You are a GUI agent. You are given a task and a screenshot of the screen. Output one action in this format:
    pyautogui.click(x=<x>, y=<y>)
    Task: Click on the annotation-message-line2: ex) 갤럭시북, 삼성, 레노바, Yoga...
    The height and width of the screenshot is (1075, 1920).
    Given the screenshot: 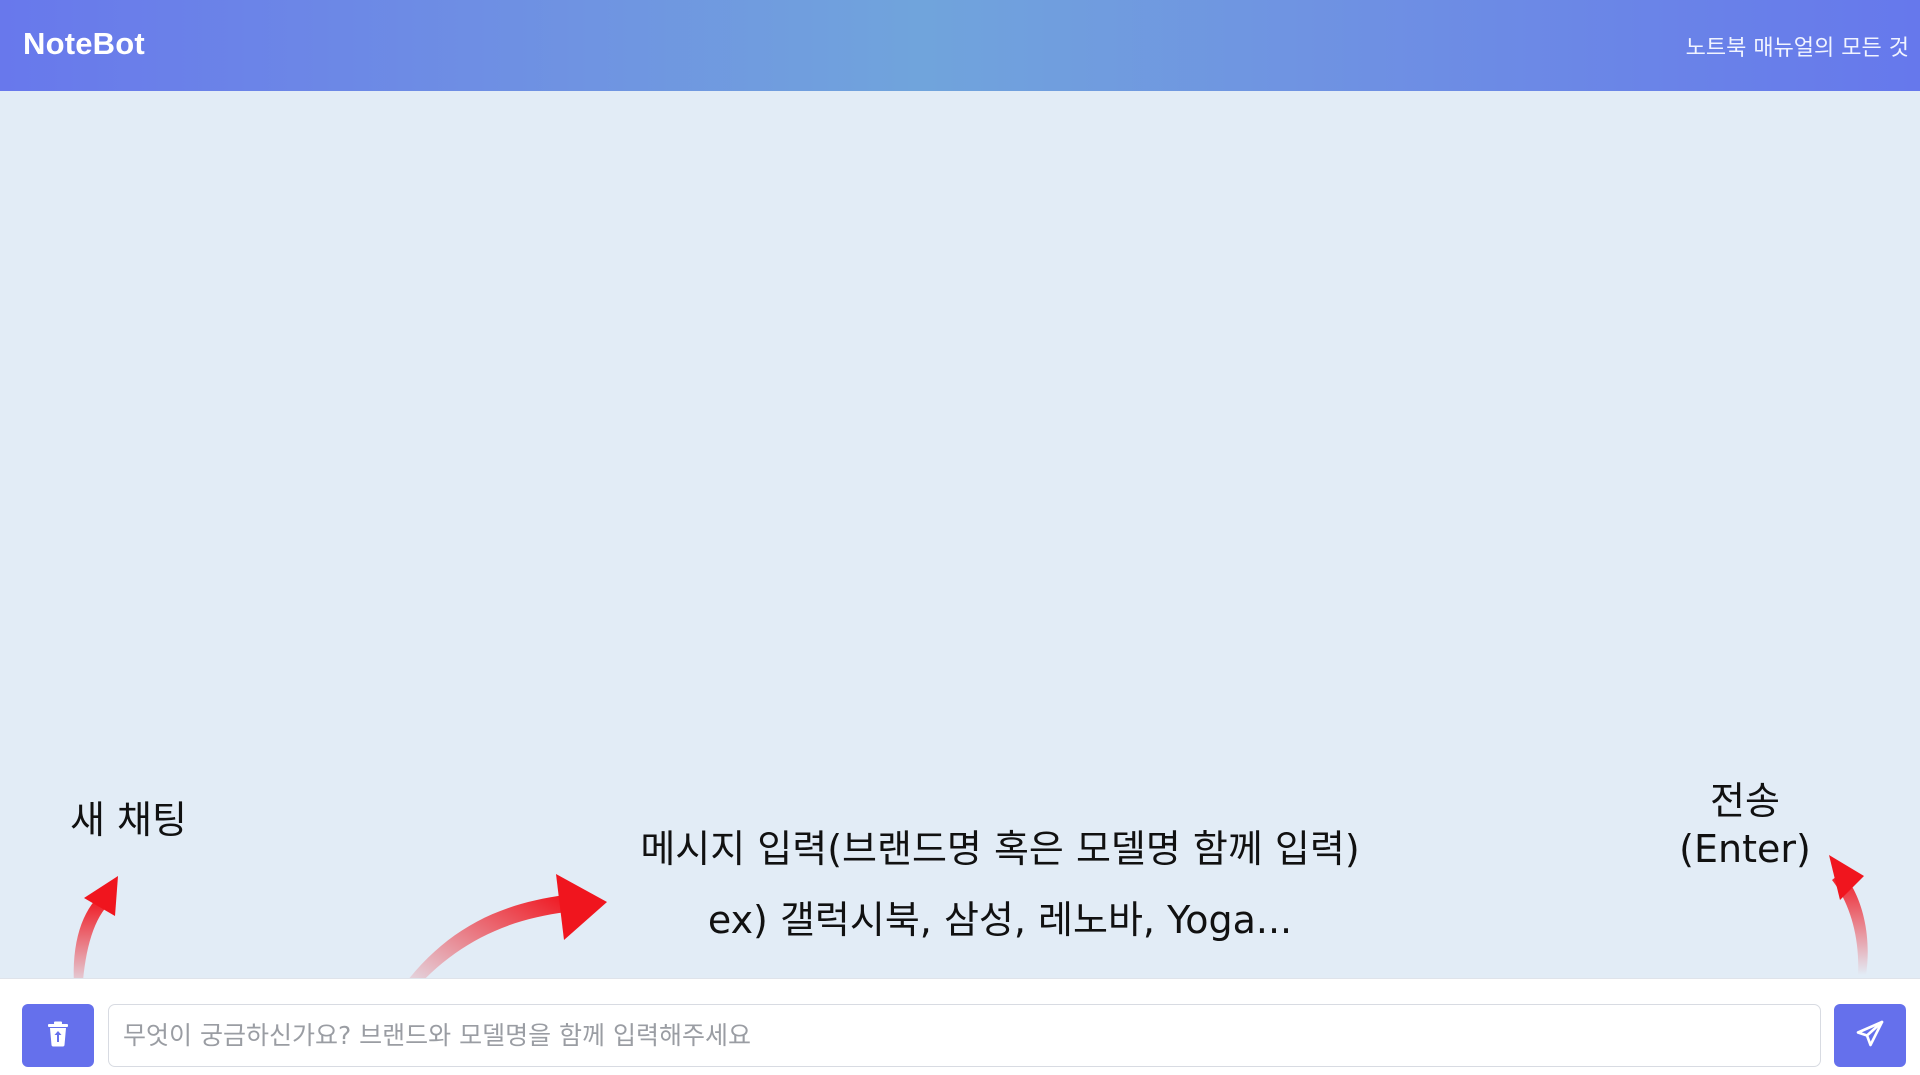 What is the action you would take?
    pyautogui.click(x=1000, y=920)
    